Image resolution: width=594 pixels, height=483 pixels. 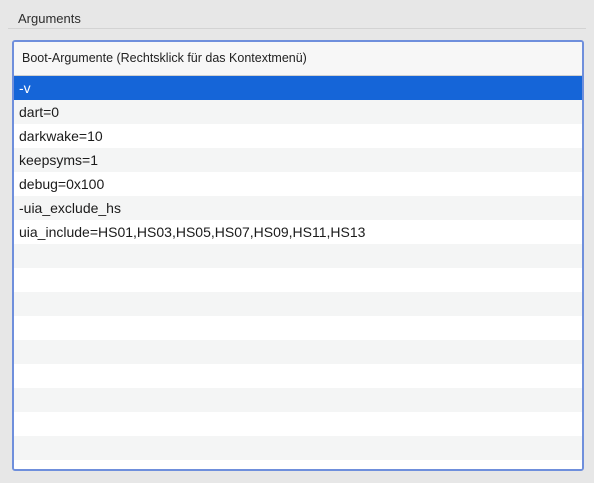 What do you see at coordinates (298, 208) in the screenshot?
I see `table-row: -uia_exclude_hs` at bounding box center [298, 208].